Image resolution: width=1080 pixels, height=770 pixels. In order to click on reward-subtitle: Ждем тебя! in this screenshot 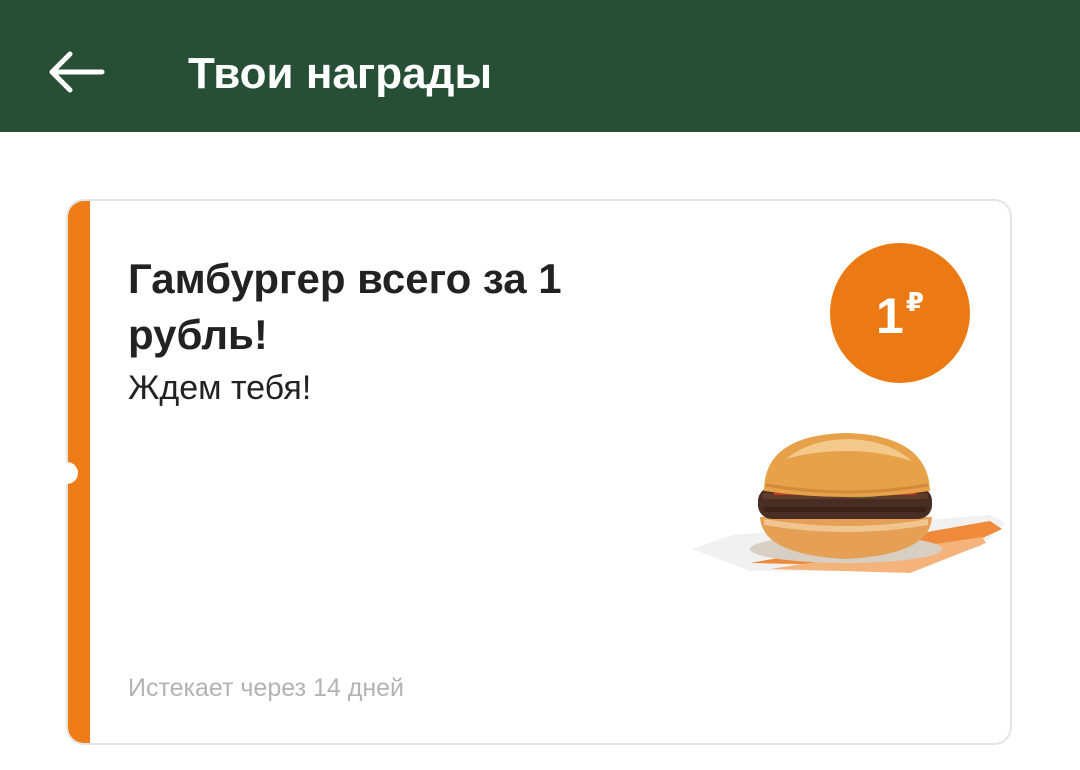, I will do `click(220, 388)`.